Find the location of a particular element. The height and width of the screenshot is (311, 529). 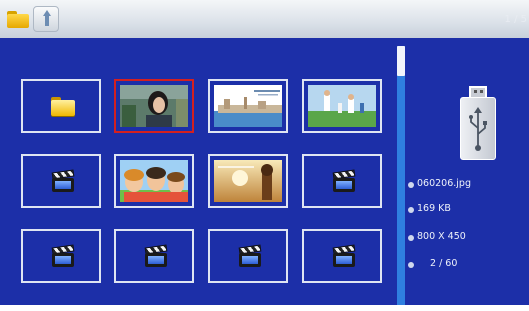

position-text: 2 / 60 is located at coordinates (444, 263).